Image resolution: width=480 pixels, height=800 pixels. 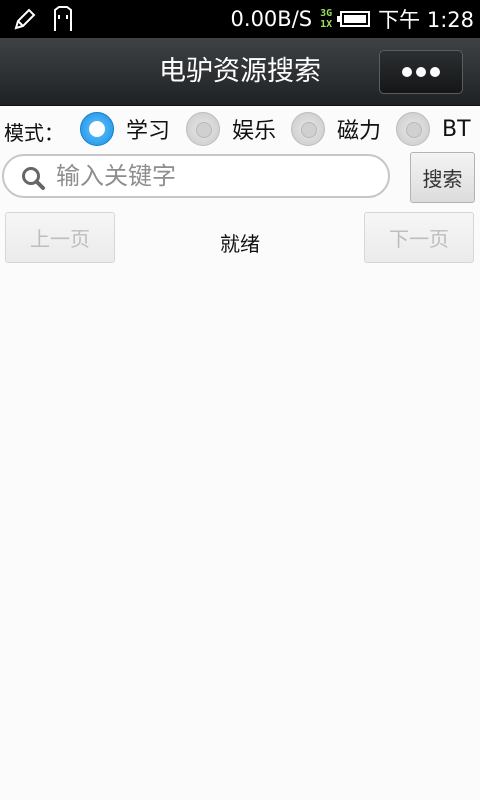 I want to click on clock: 下午 1:28, so click(x=426, y=20).